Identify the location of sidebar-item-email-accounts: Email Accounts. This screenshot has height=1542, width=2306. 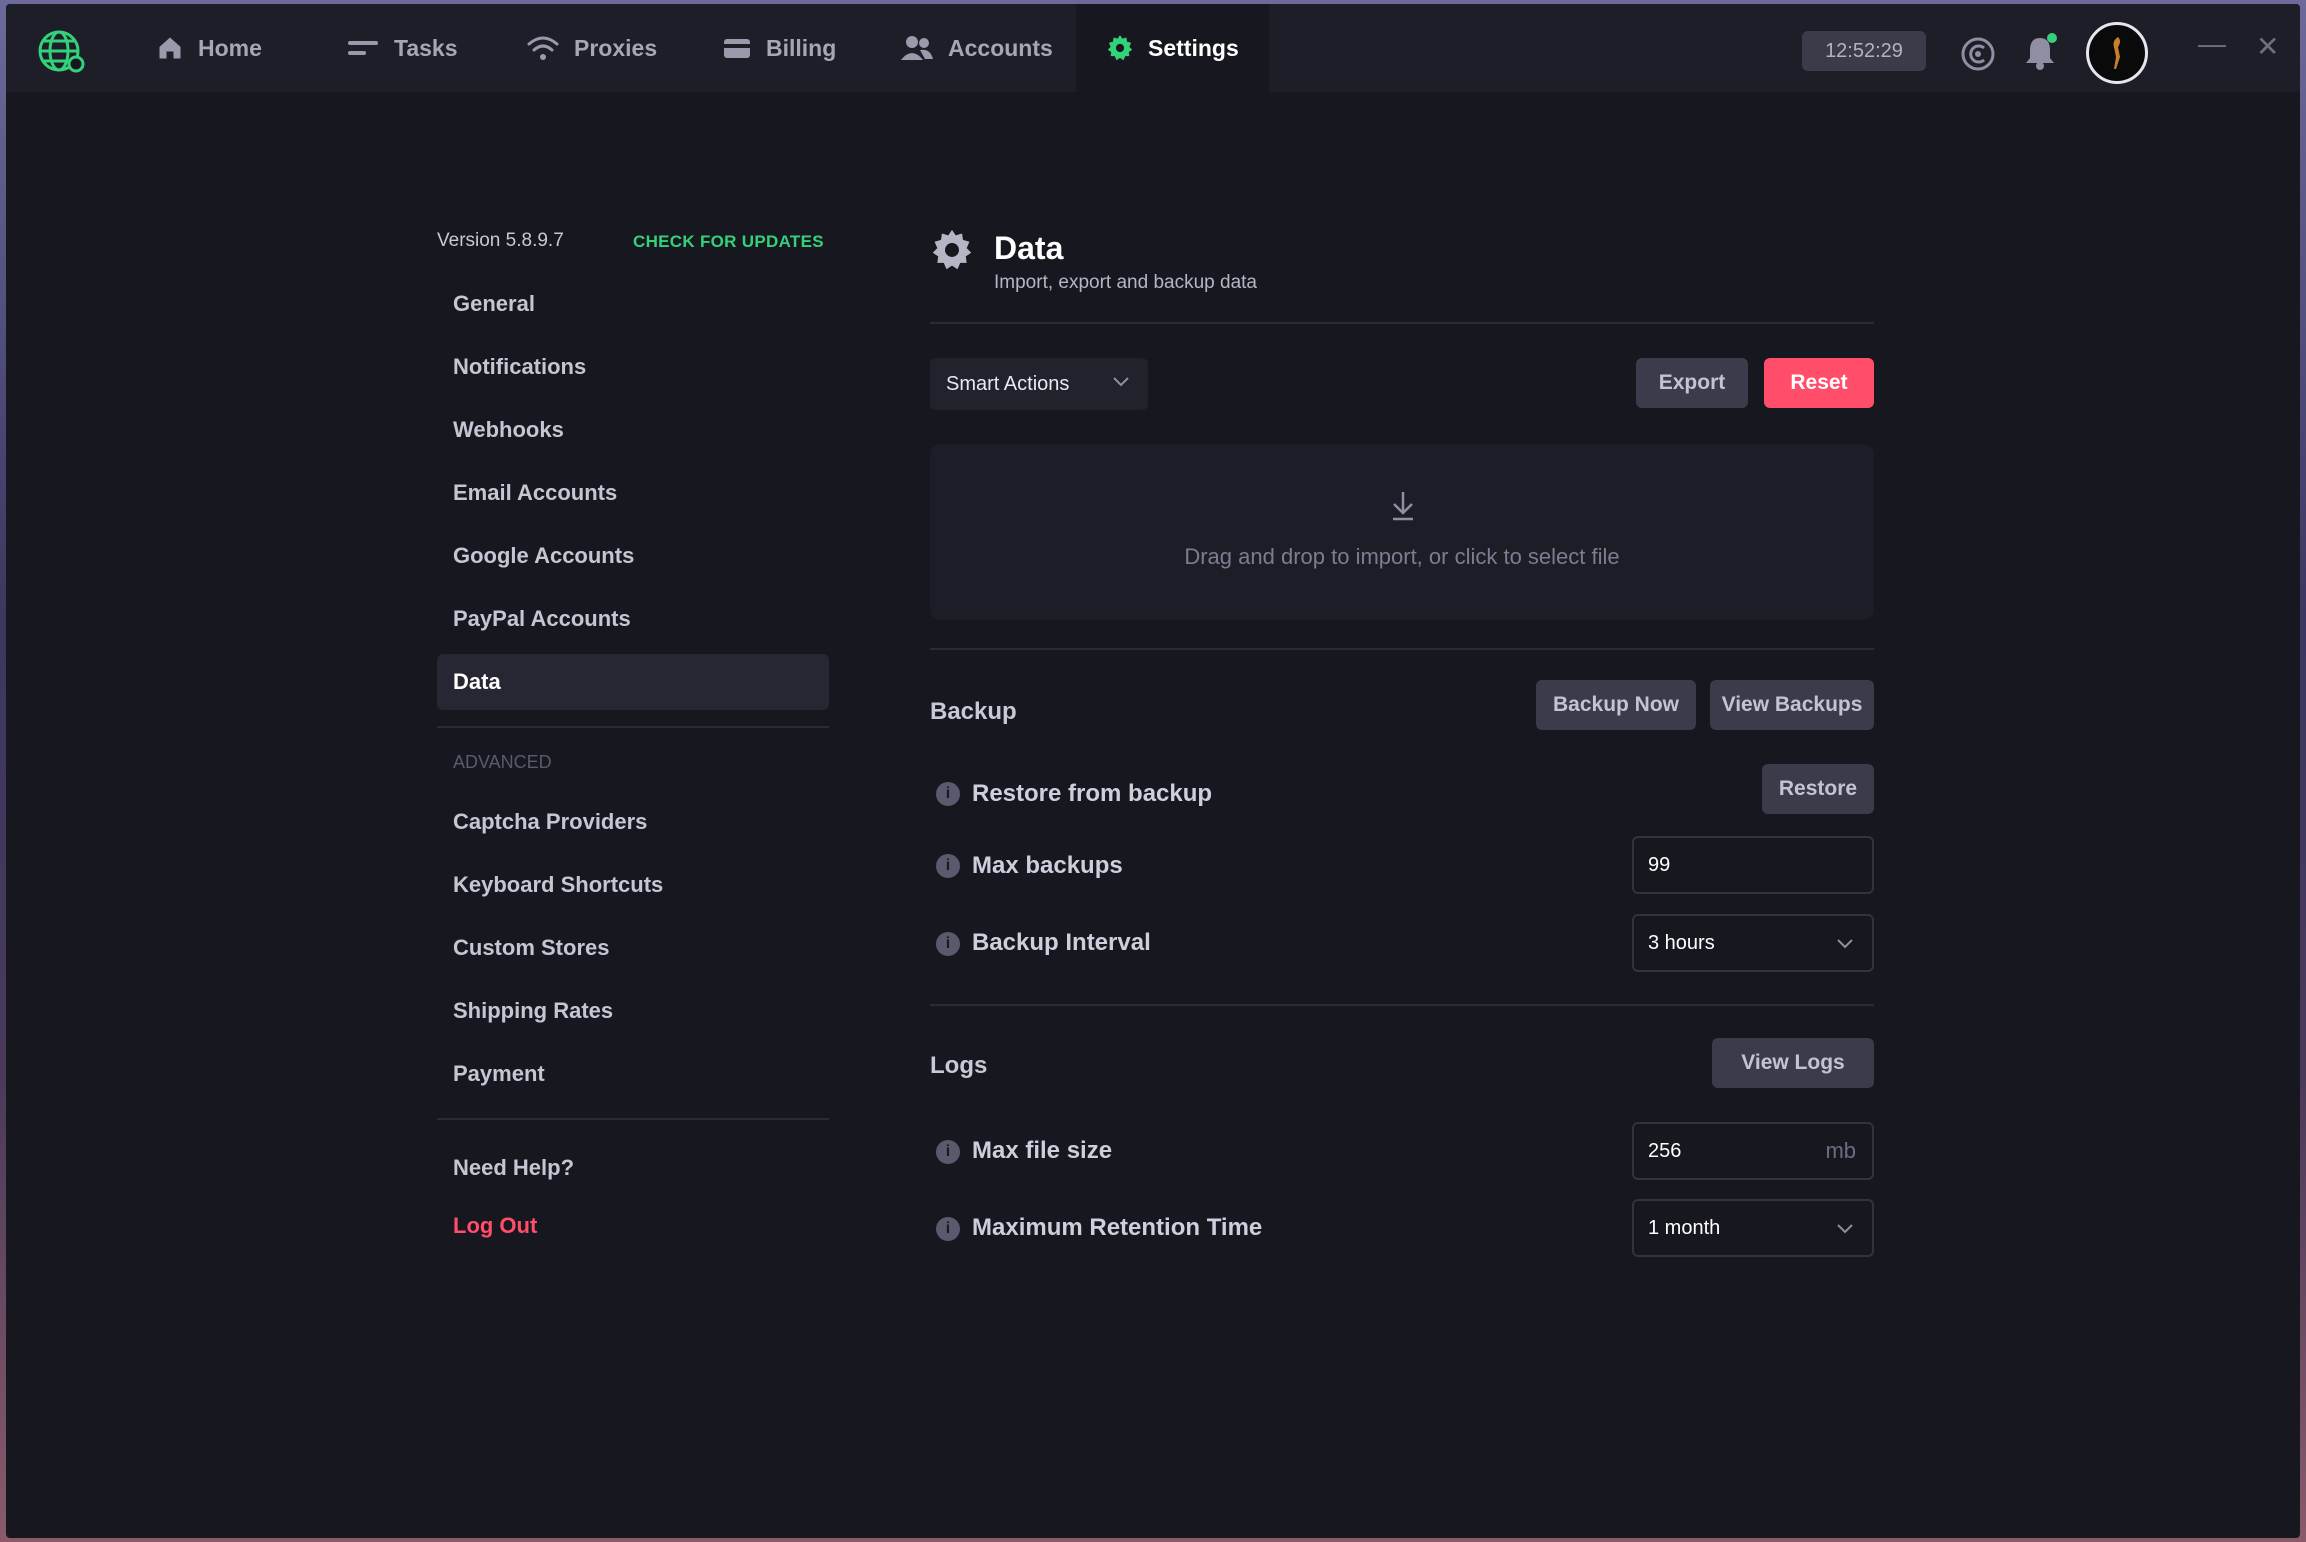
(633, 493).